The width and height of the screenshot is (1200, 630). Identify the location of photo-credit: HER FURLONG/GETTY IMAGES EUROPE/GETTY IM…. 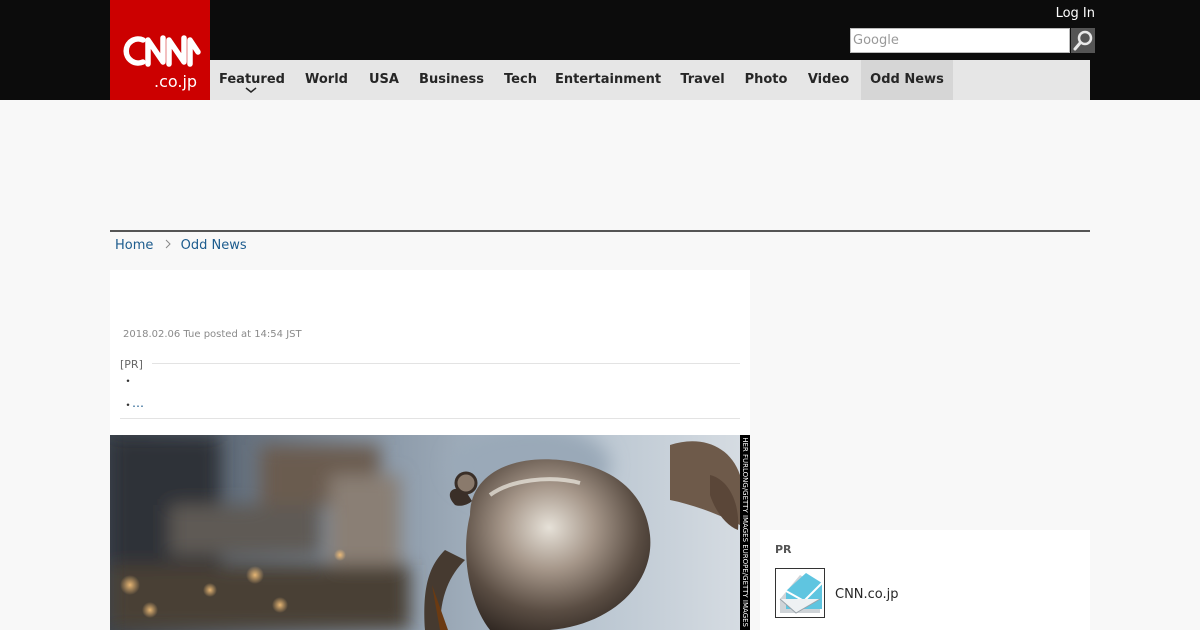
(745, 532).